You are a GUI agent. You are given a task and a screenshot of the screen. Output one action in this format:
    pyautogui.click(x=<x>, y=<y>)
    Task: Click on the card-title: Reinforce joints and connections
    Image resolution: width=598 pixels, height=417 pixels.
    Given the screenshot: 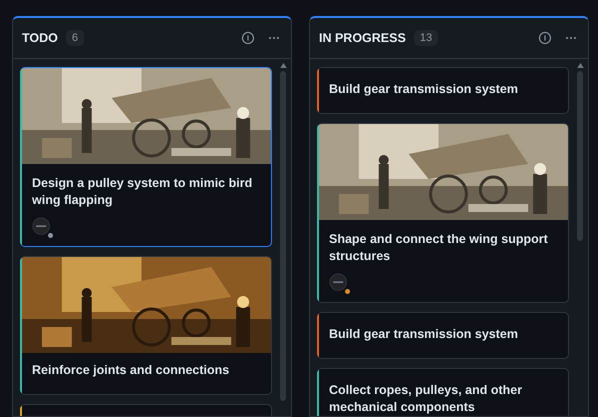 What is the action you would take?
    pyautogui.click(x=146, y=373)
    